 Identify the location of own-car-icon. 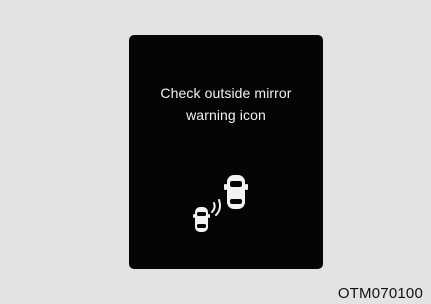
(236, 192).